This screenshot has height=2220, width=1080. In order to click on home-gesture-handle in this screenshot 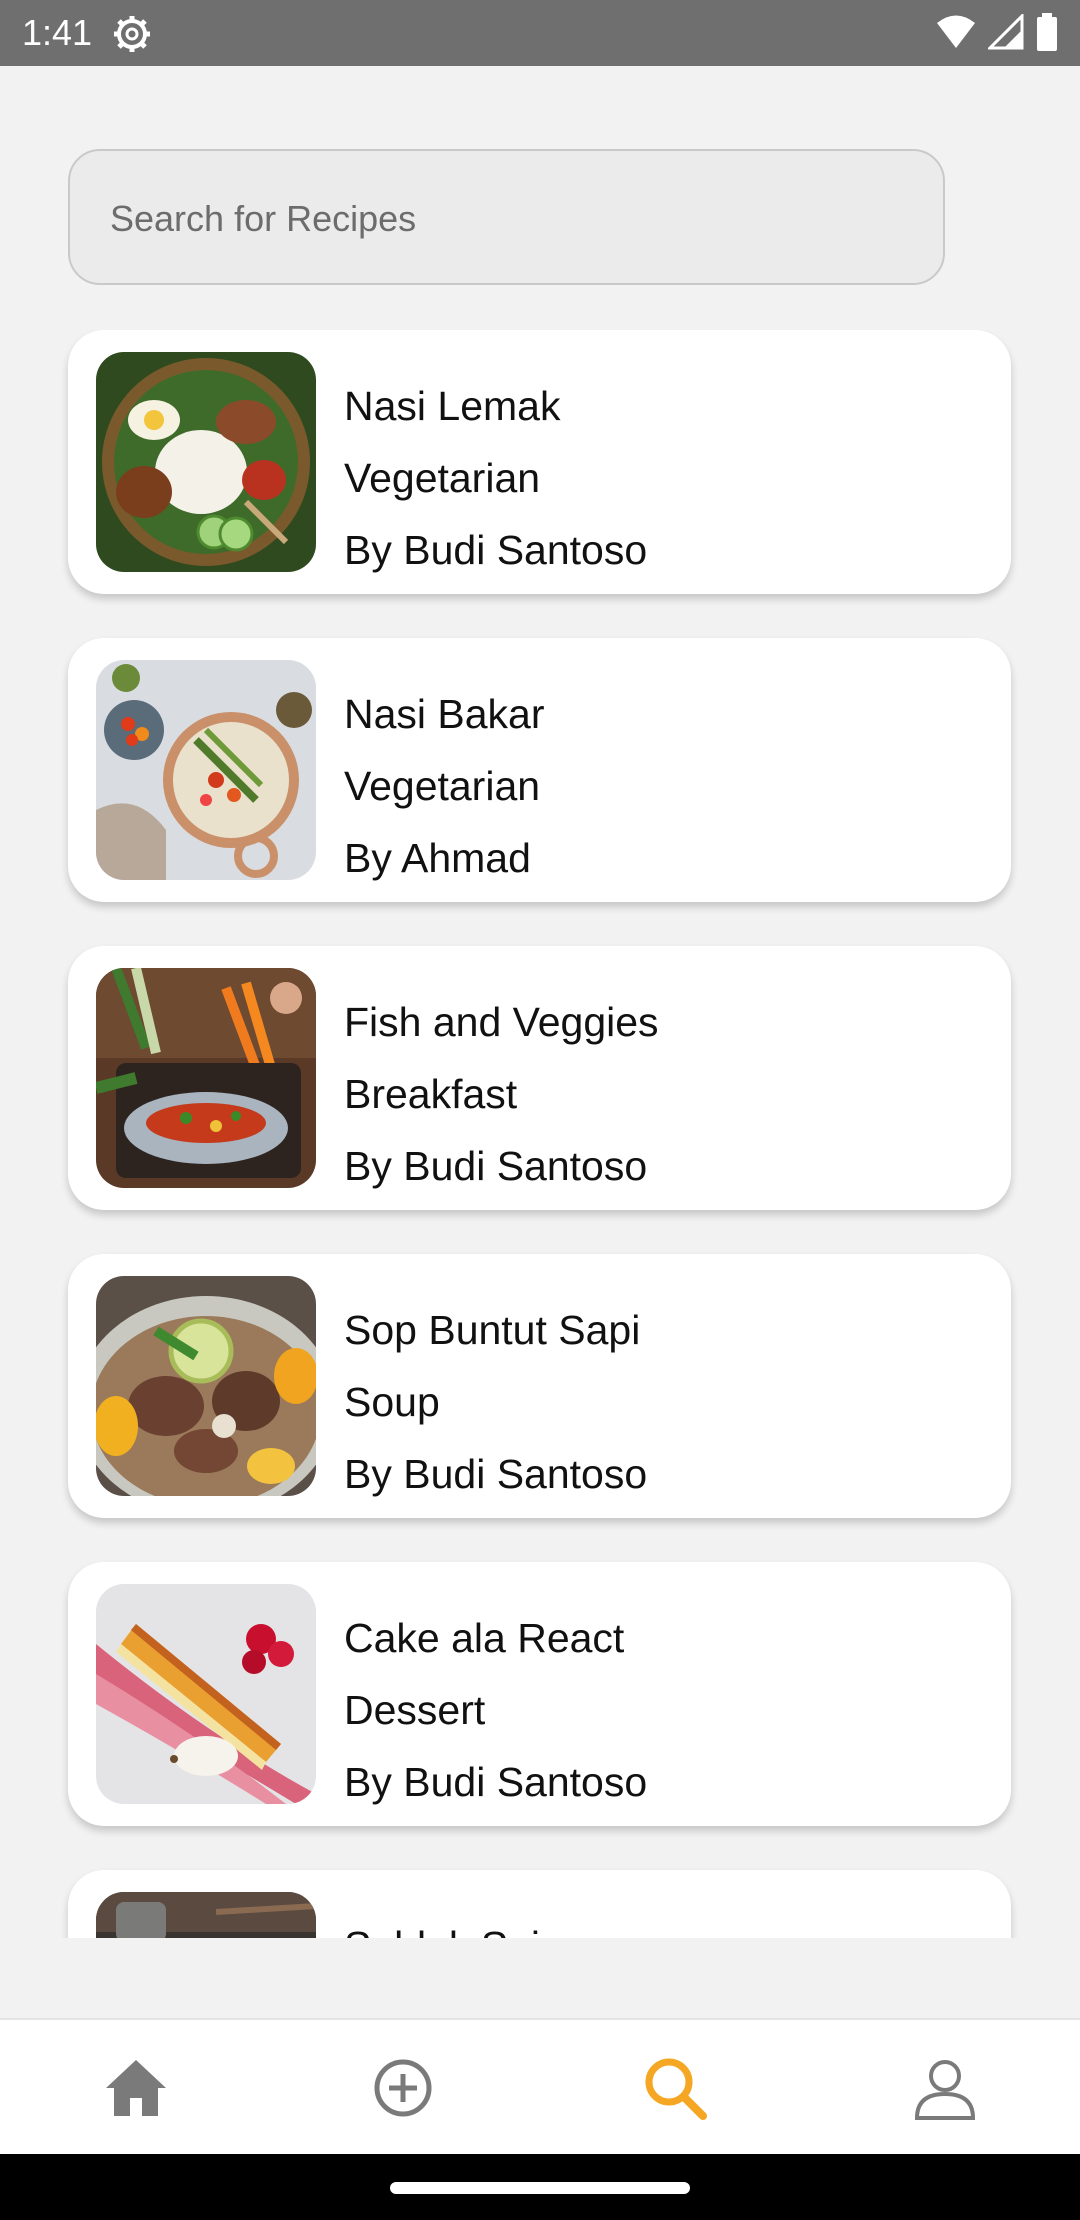, I will do `click(540, 2188)`.